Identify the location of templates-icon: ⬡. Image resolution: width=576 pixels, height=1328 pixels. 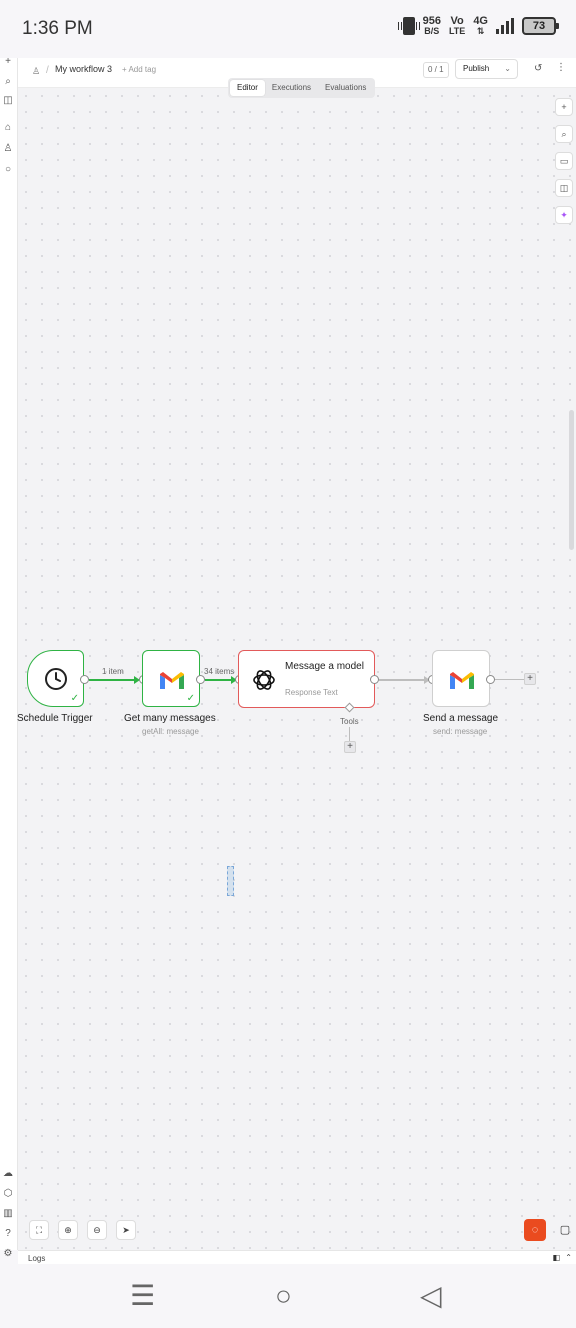
(8, 1194).